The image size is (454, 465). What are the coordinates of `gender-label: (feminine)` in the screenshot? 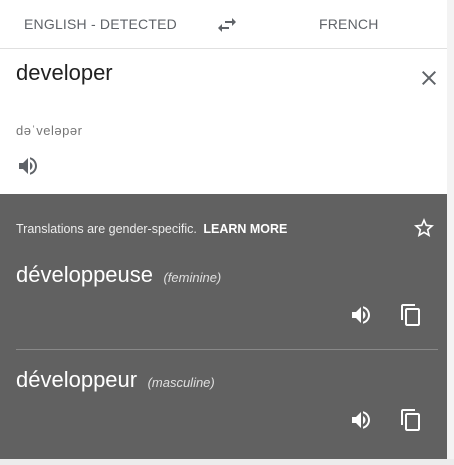 It's located at (192, 277).